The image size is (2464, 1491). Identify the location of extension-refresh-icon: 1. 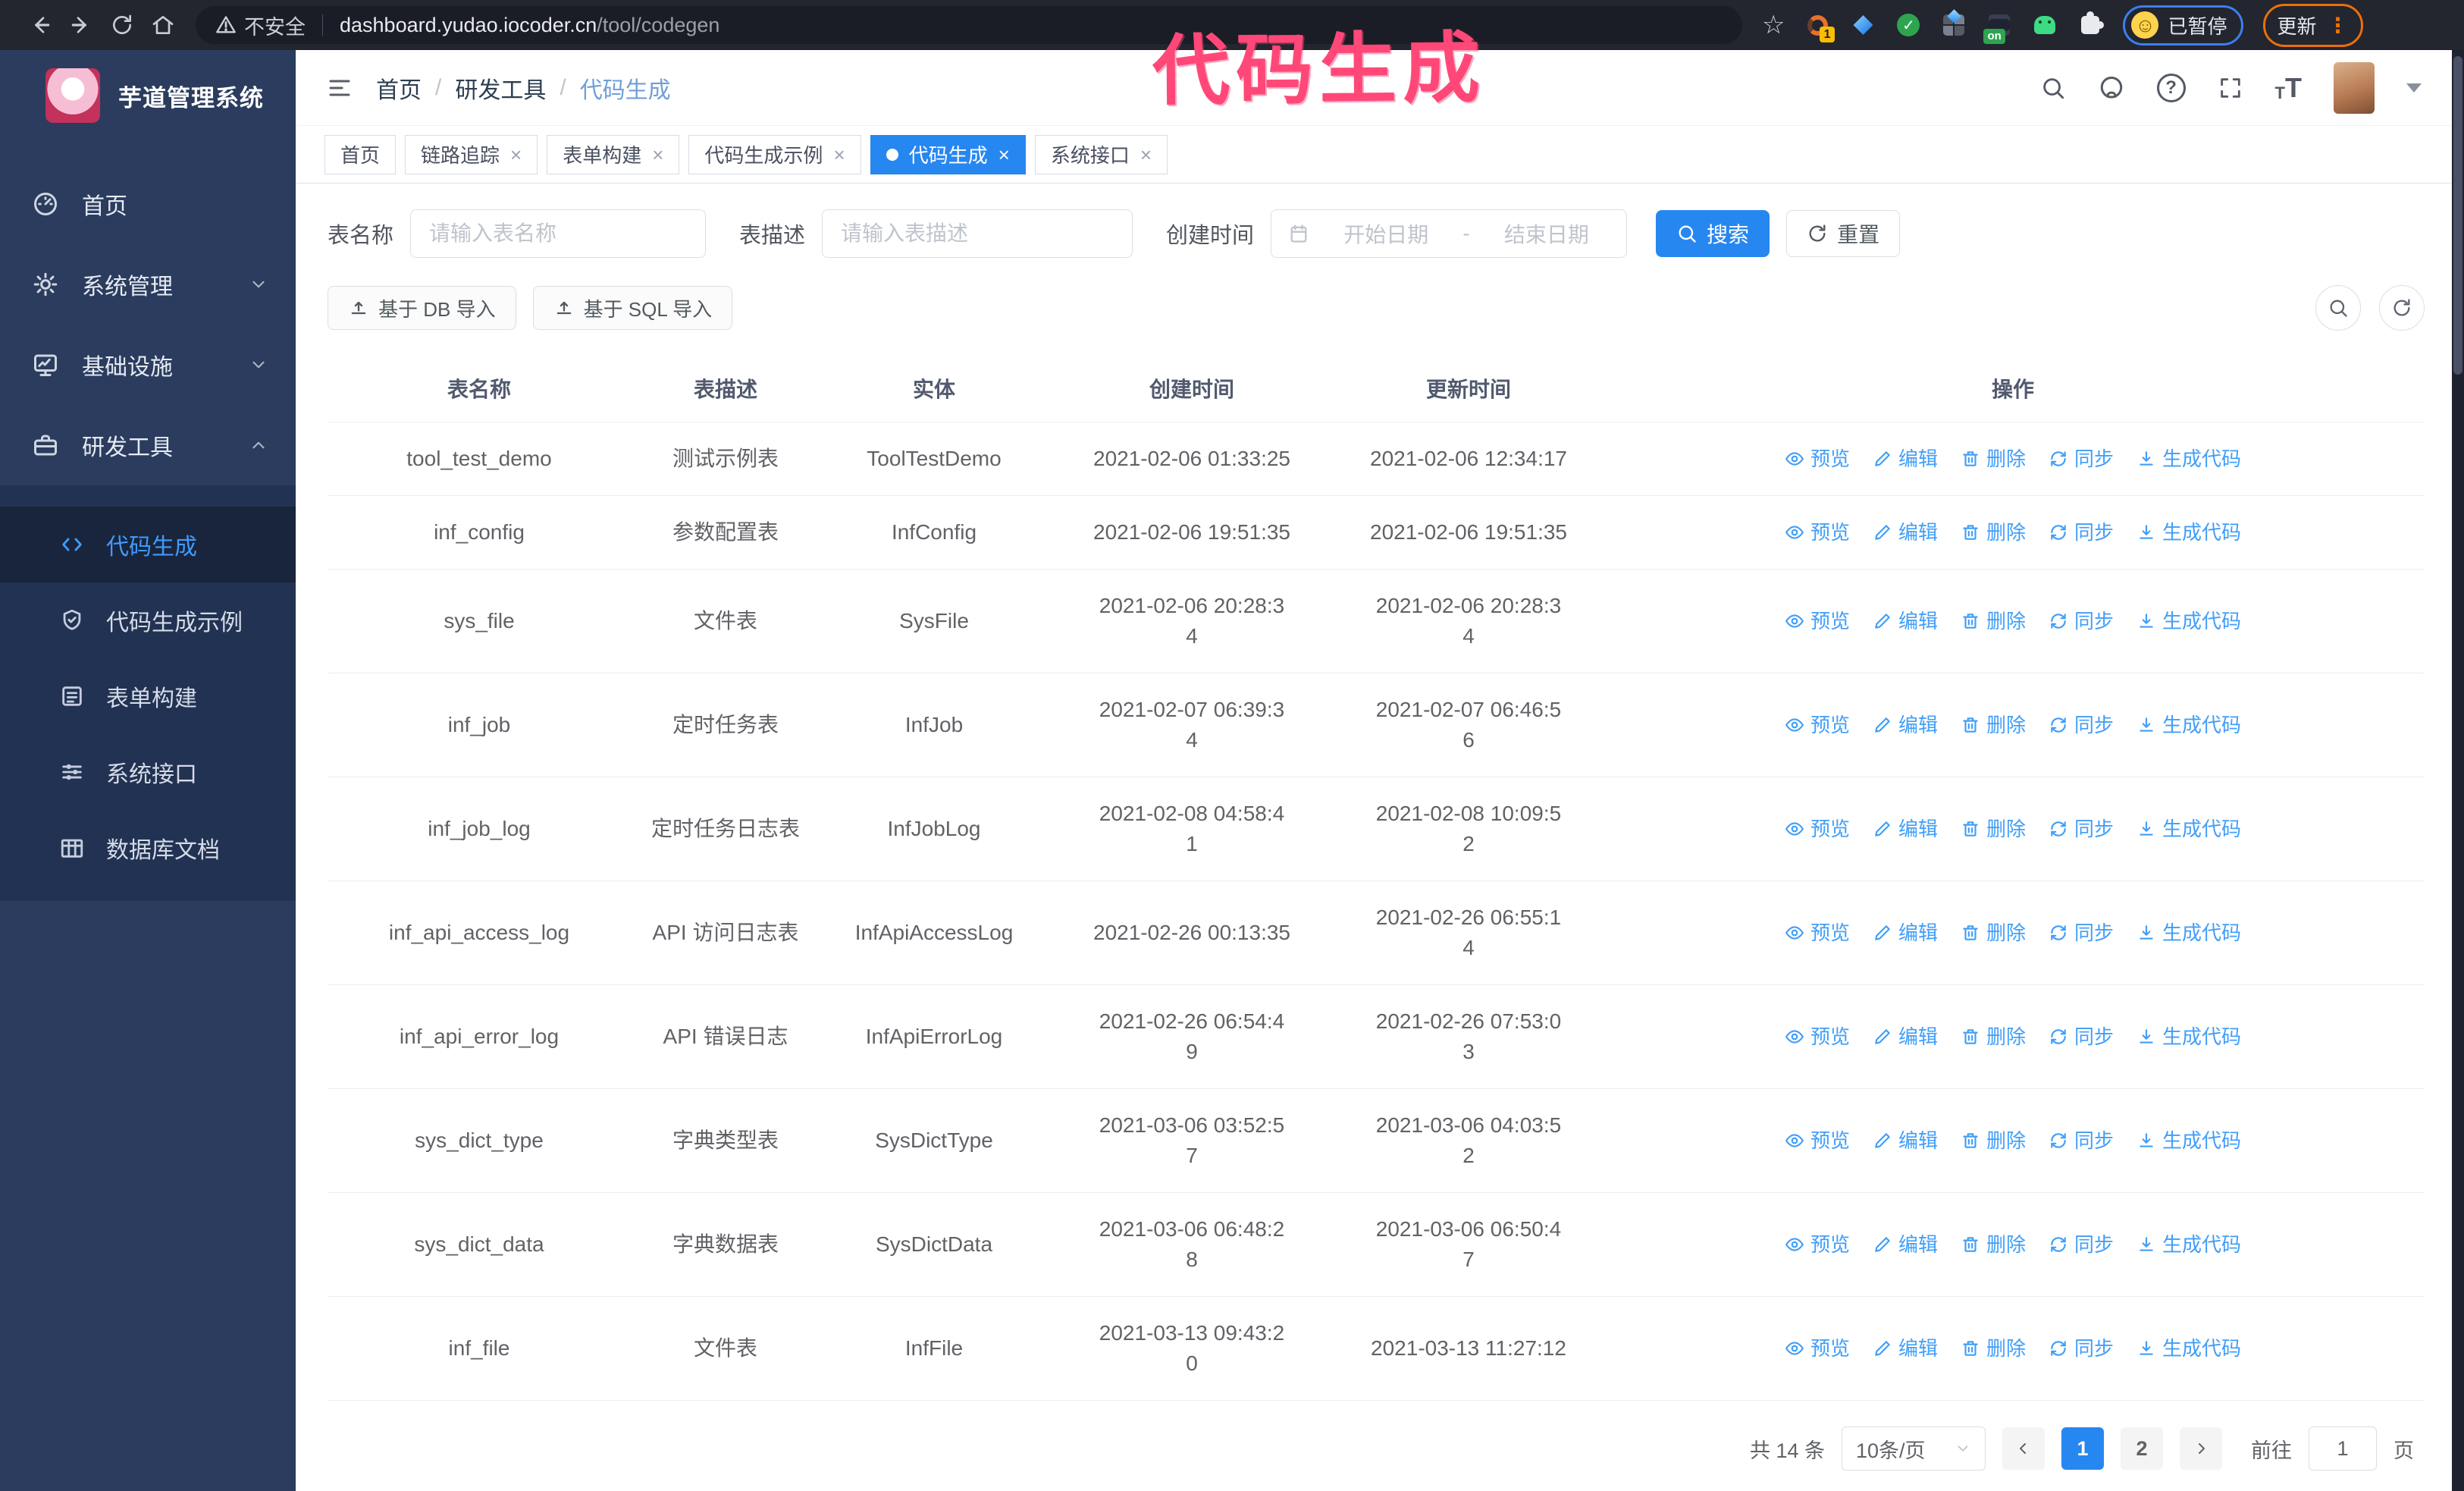
(1819, 27).